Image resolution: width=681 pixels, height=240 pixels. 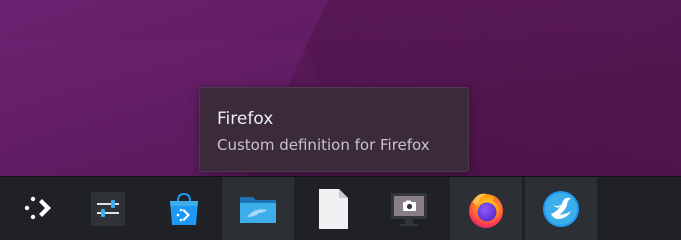 I want to click on discover-store-icon, so click(x=184, y=208).